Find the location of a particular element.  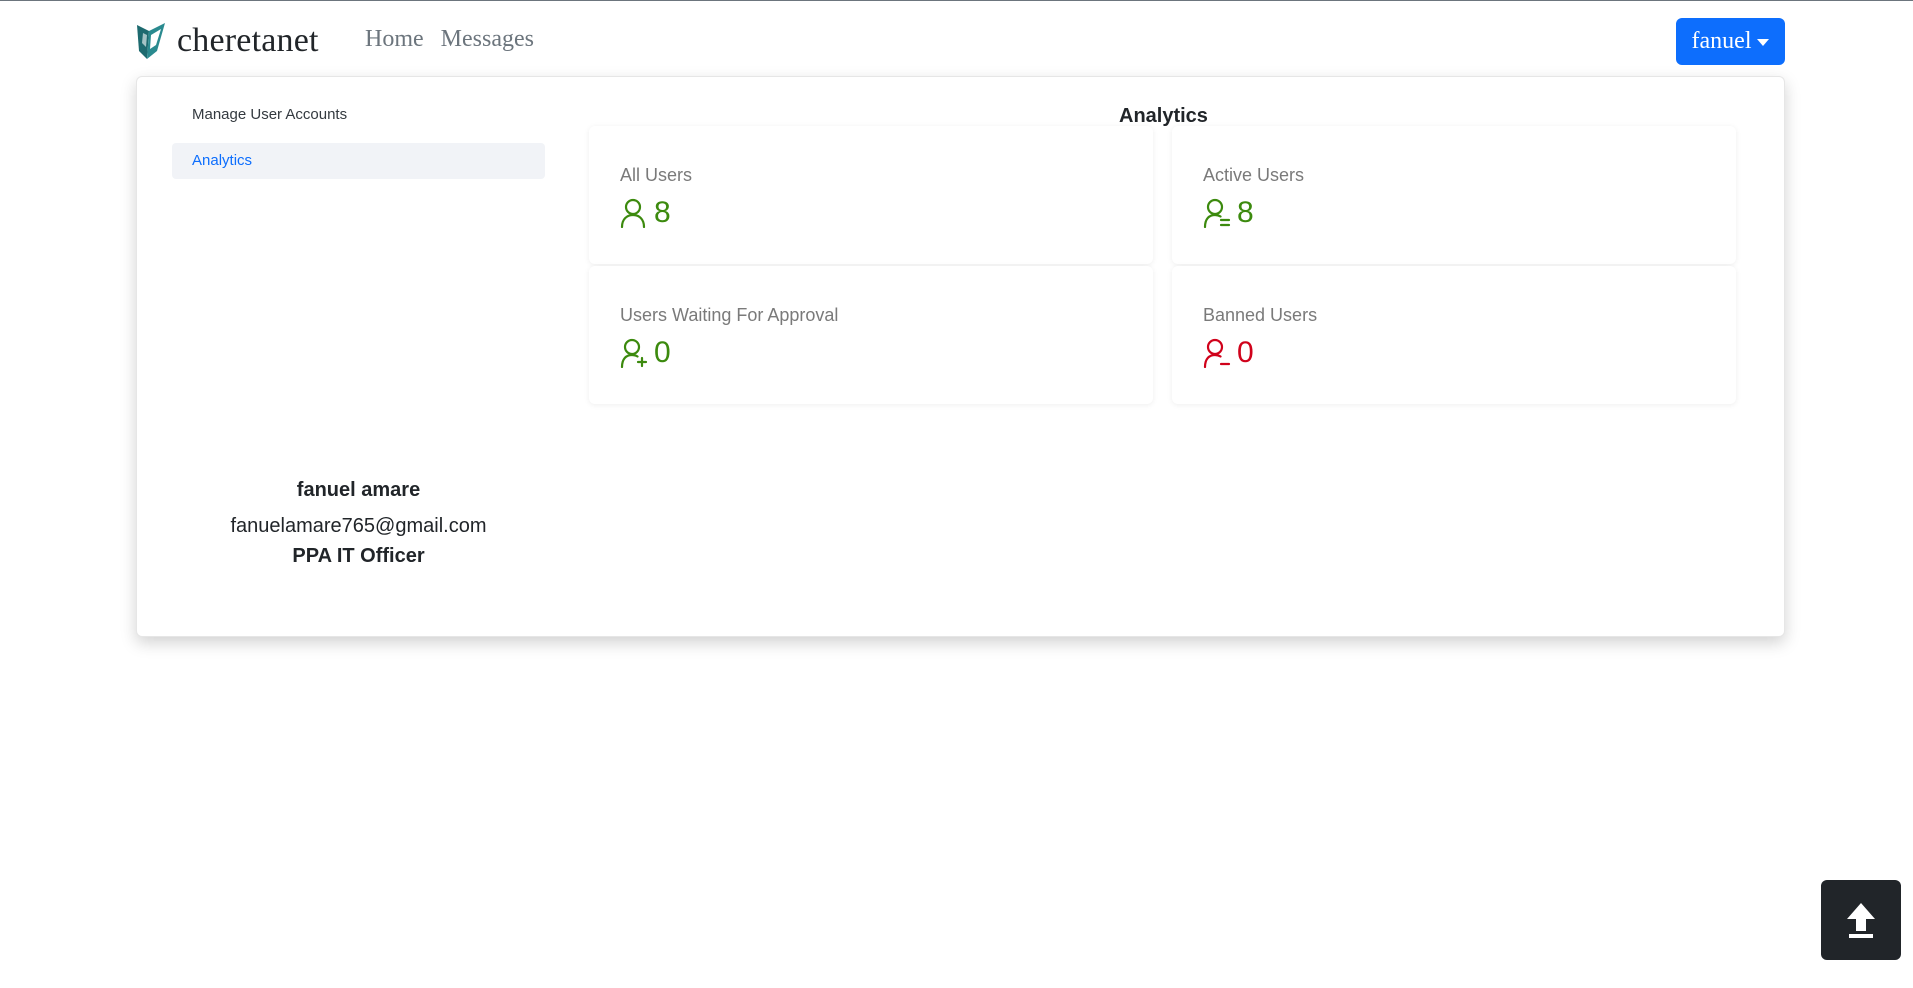

brand: cheretanet is located at coordinates (227, 41).